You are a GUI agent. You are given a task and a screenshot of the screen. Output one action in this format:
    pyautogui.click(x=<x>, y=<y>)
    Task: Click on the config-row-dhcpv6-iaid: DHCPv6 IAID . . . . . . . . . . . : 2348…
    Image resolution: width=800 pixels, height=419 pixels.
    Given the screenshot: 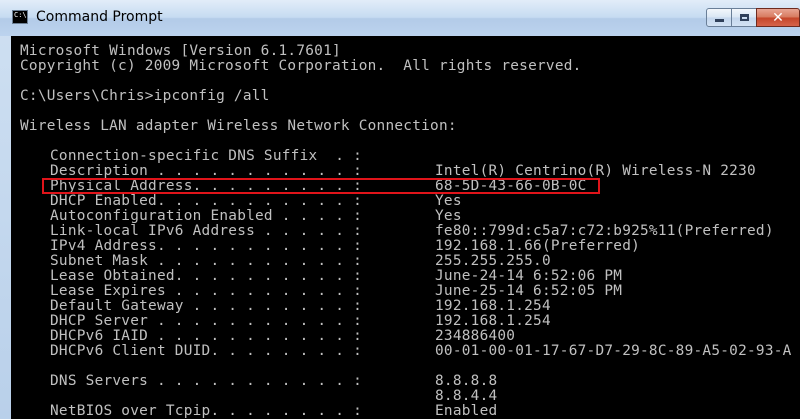 What is the action you would take?
    pyautogui.click(x=282, y=336)
    